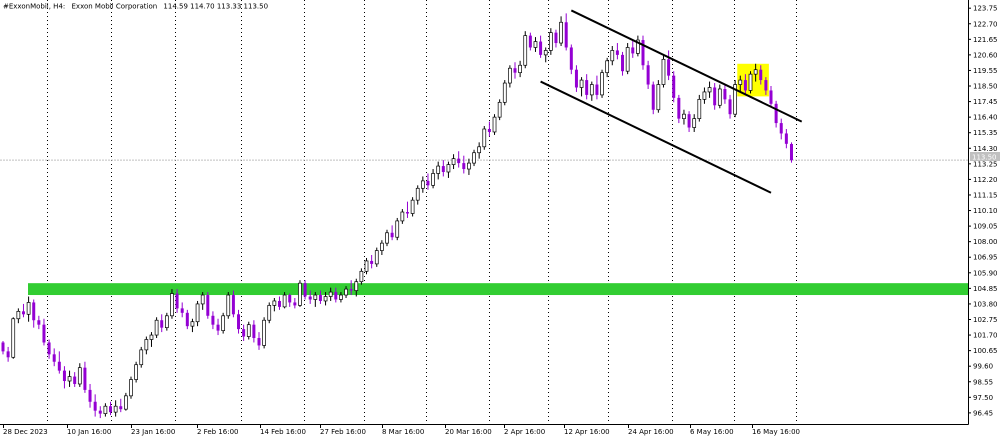 Image resolution: width=1000 pixels, height=441 pixels. I want to click on y-tick-label: 113.25, so click(985, 164).